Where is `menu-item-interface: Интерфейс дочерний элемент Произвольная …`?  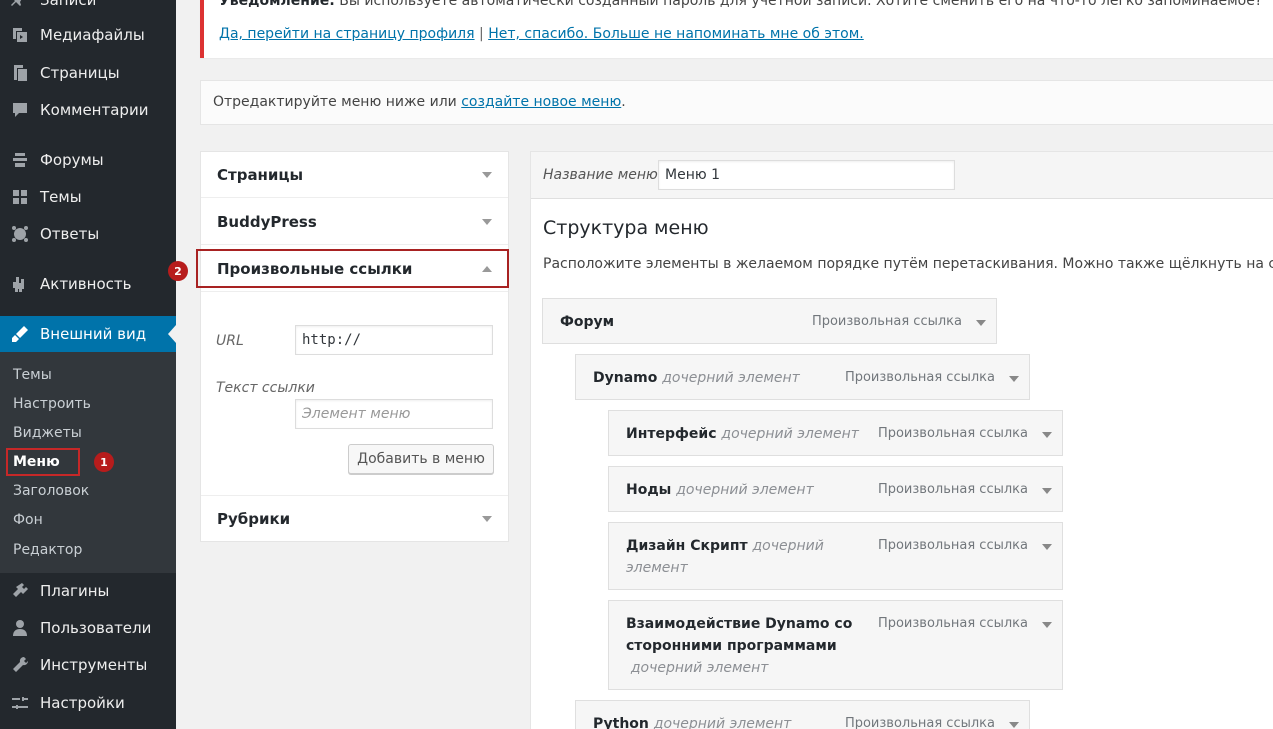 menu-item-interface: Интерфейс дочерний элемент Произвольная … is located at coordinates (835, 433).